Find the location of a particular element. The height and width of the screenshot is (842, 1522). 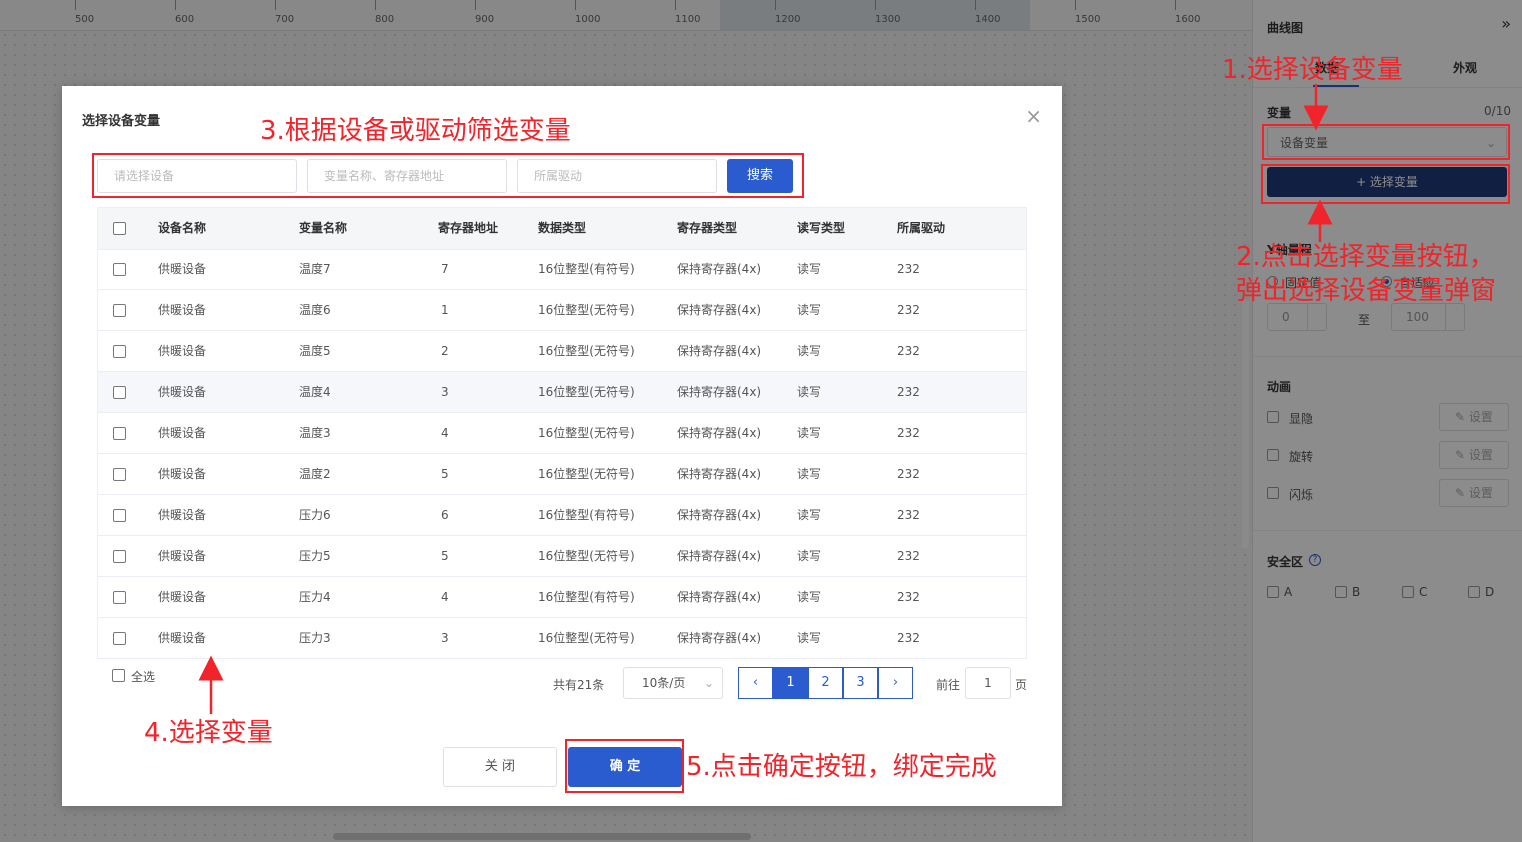

annotation-step4: 4.选择变量 is located at coordinates (208, 733).